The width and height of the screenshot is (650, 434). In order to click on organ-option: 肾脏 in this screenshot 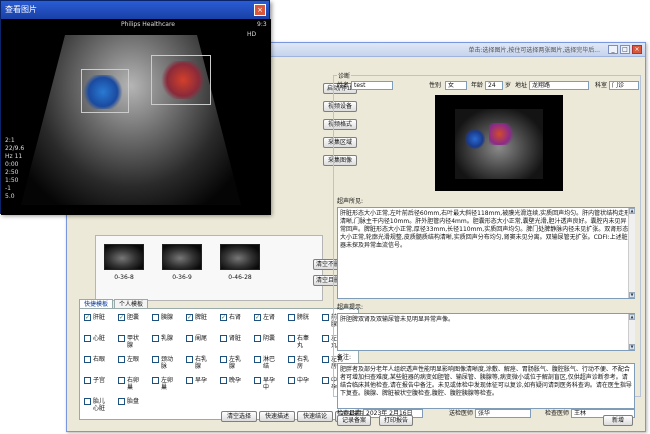, I will do `click(232, 338)`.